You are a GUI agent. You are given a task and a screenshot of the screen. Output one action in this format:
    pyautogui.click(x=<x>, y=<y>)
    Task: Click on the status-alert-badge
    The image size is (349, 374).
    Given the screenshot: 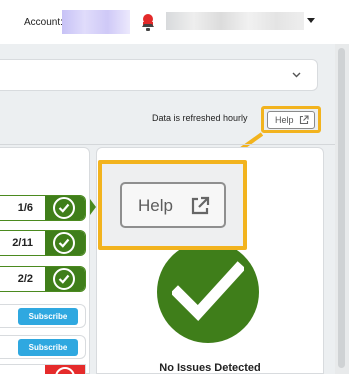 What is the action you would take?
    pyautogui.click(x=65, y=369)
    